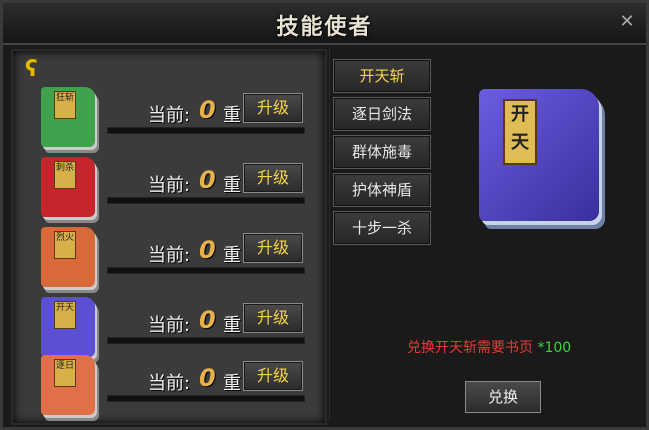 The width and height of the screenshot is (649, 430). I want to click on skill-book-icon: 逐日, so click(68, 385).